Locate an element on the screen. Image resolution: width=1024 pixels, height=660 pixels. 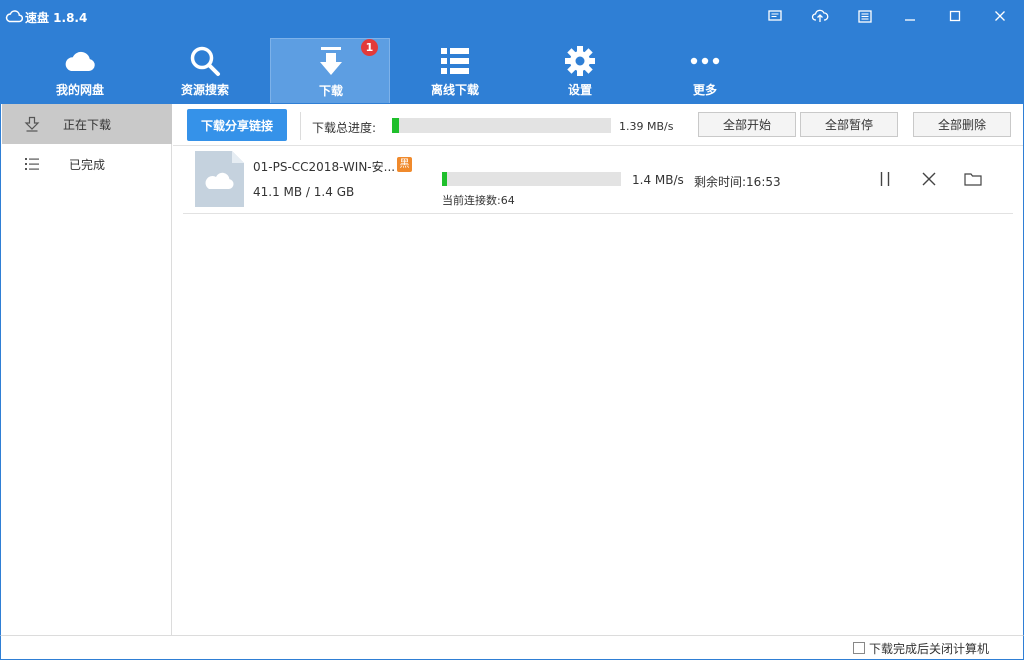
nav-settings: 设置 is located at coordinates (580, 70).